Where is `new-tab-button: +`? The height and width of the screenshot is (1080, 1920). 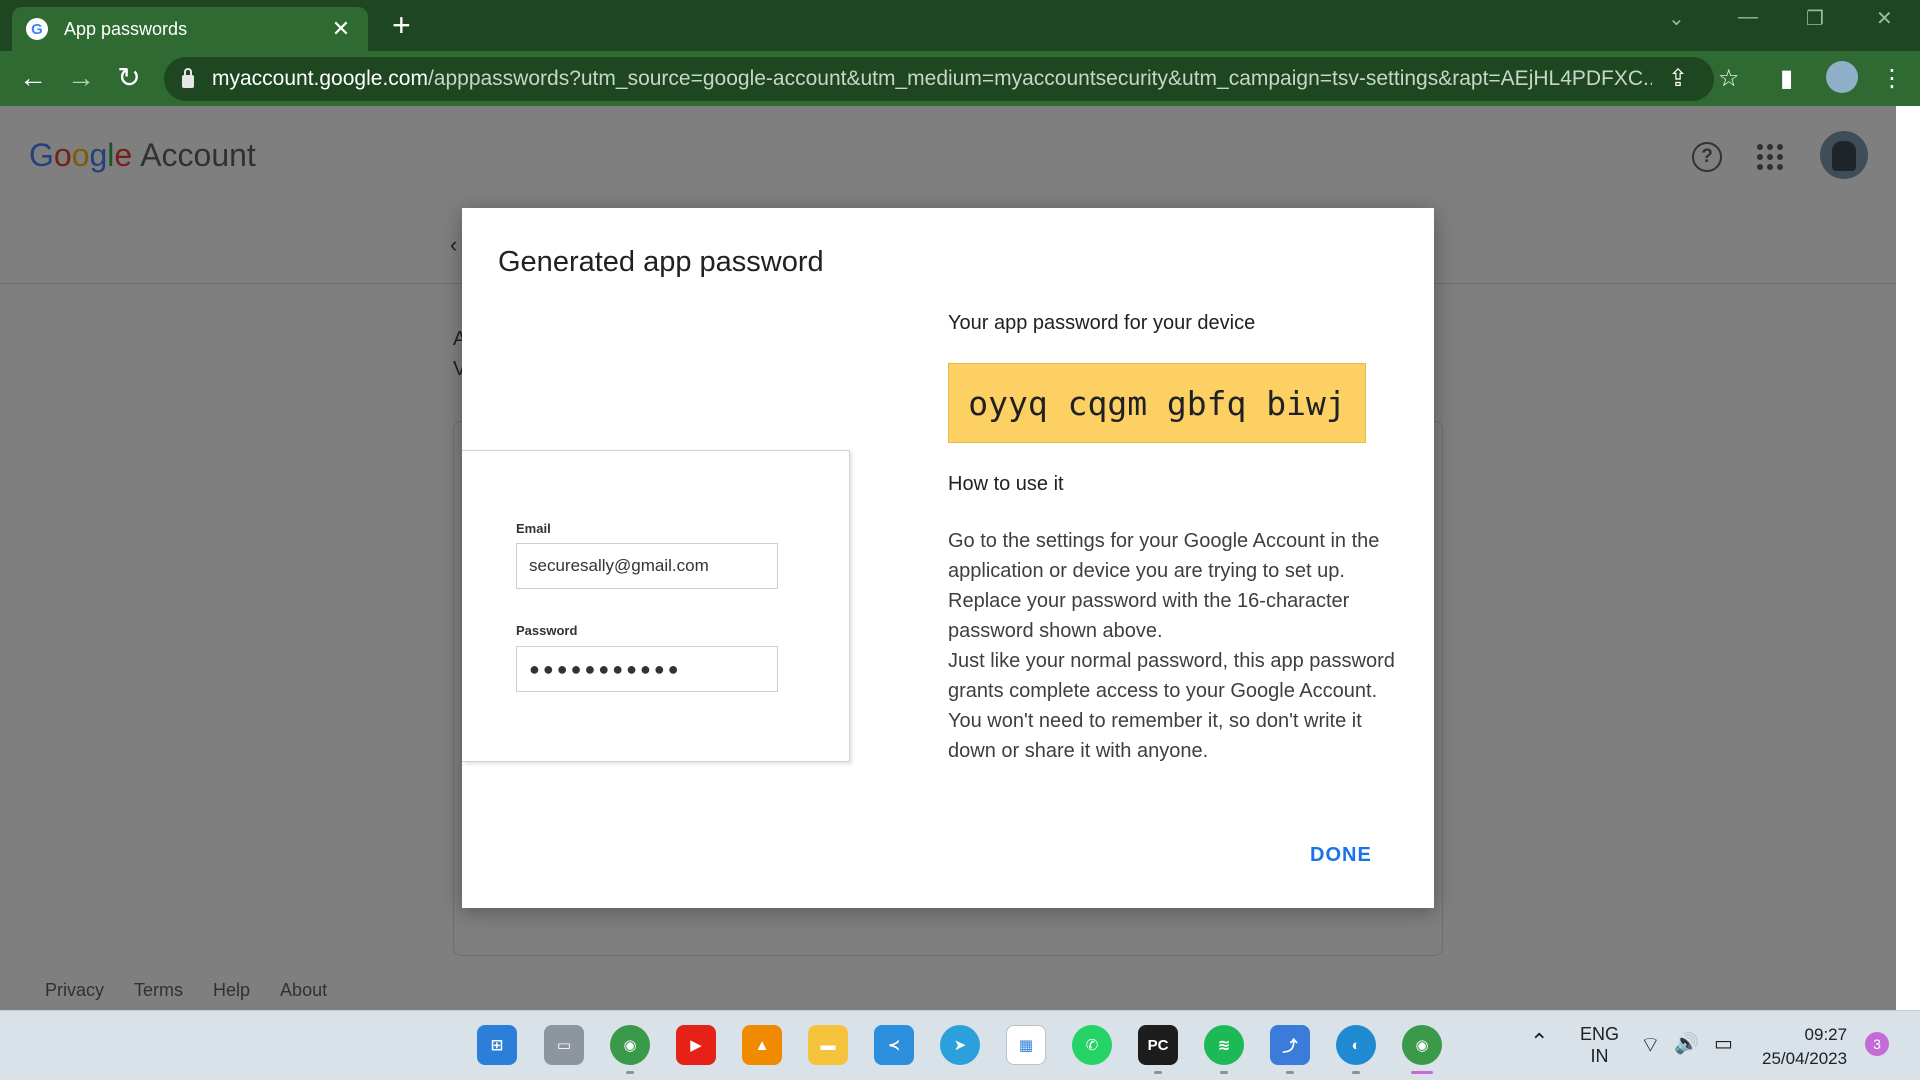
new-tab-button: + is located at coordinates (401, 25).